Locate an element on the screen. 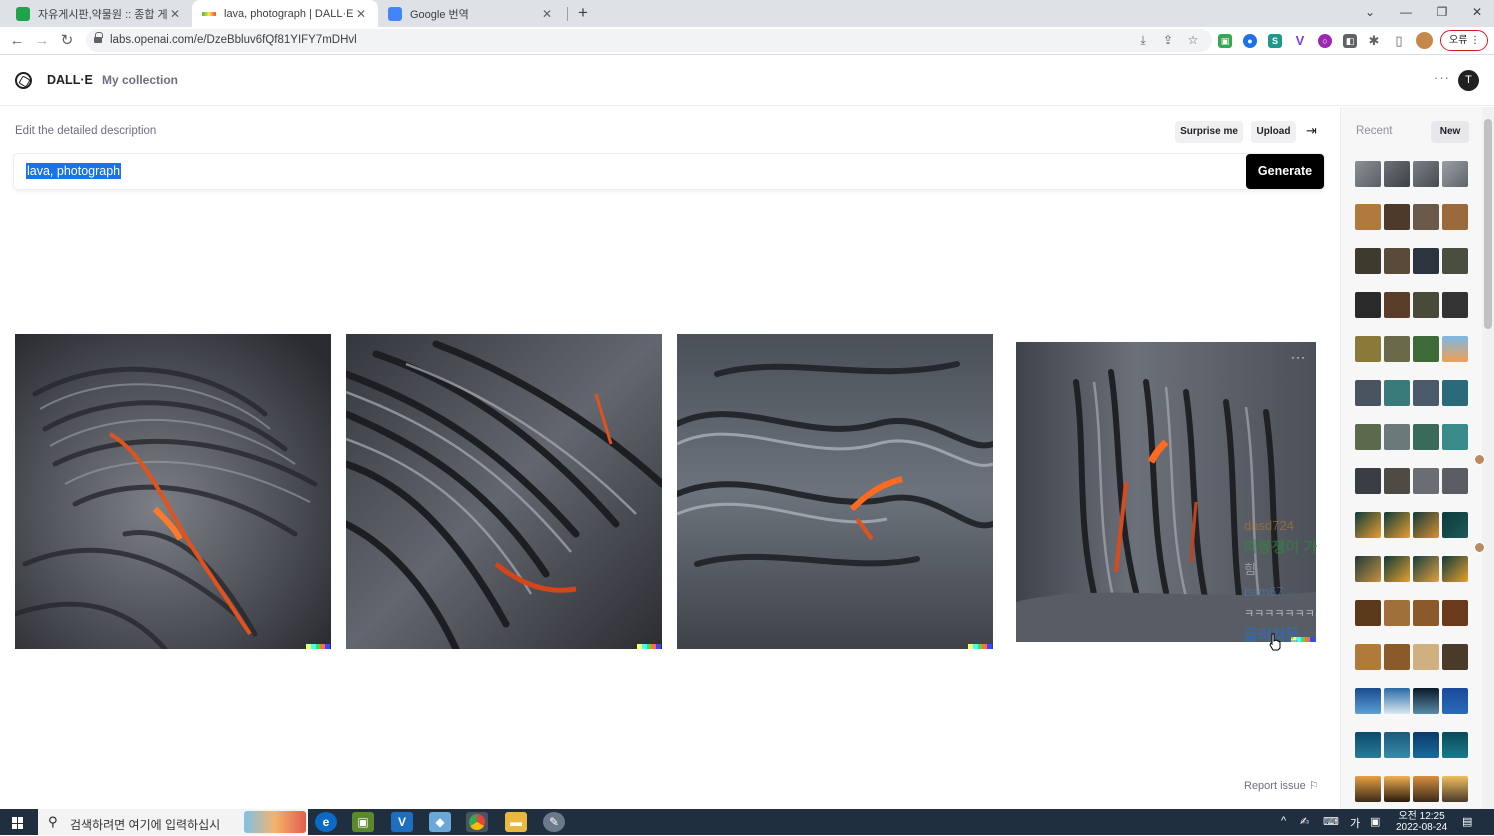 The image size is (1494, 836). extension-green-icon: ▣ is located at coordinates (1225, 41).